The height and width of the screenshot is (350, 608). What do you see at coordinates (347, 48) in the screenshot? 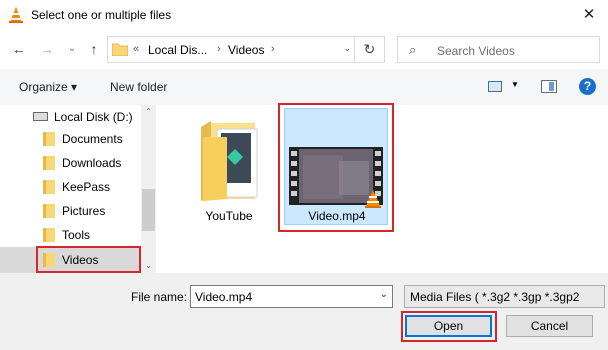
I see `address-dropdown-icon: ⌄` at bounding box center [347, 48].